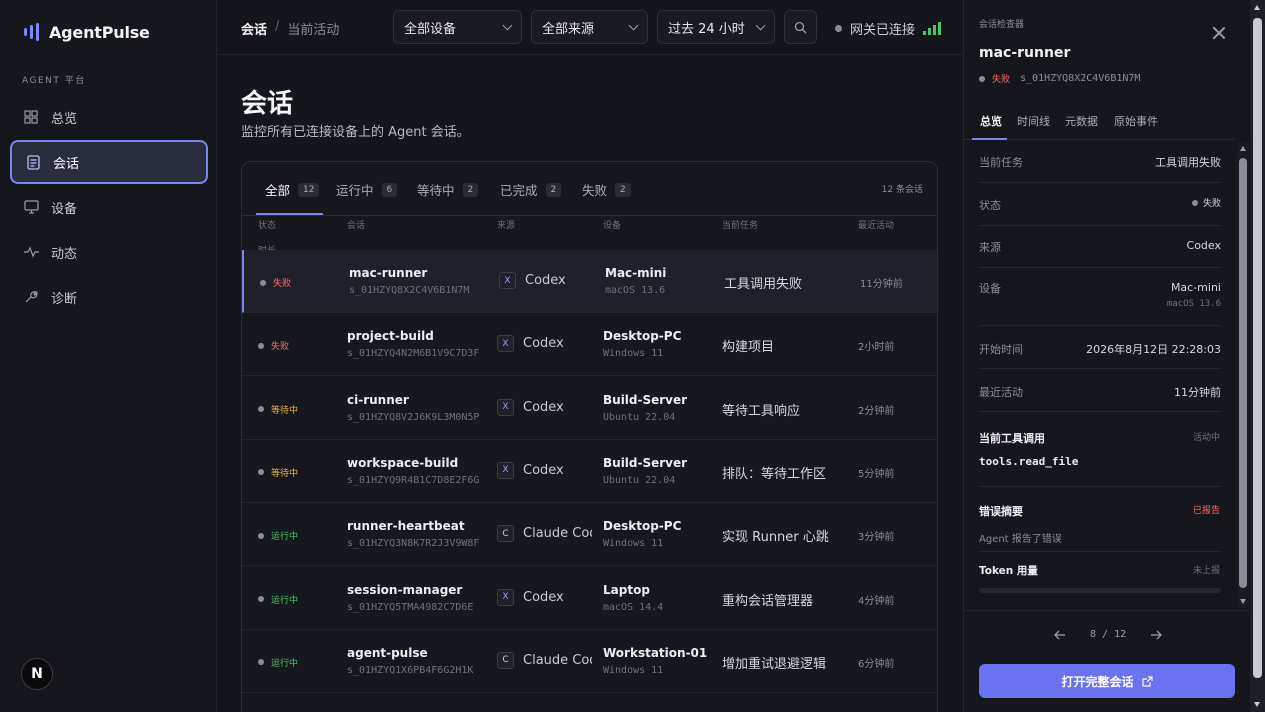 Image resolution: width=1265 pixels, height=712 pixels. What do you see at coordinates (595, 190) in the screenshot?
I see `tab-label: 失败` at bounding box center [595, 190].